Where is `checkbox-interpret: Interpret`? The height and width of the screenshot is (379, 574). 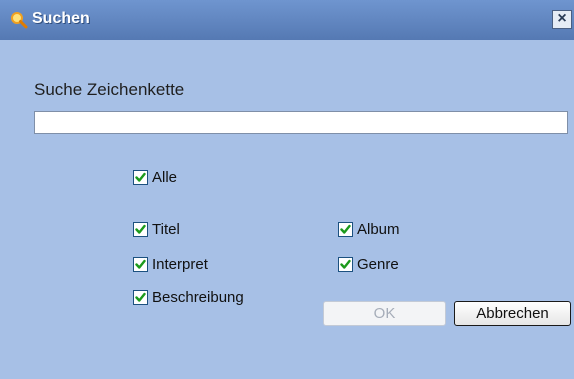
checkbox-interpret: Interpret is located at coordinates (170, 264).